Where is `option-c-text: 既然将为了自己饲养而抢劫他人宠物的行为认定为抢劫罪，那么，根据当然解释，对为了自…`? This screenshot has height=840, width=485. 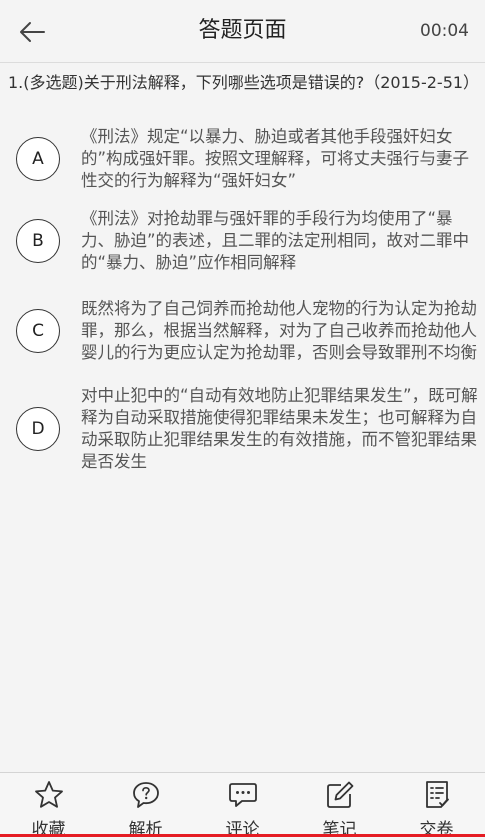 option-c-text: 既然将为了自己饲养而抢劫他人宠物的行为认定为抢劫罪，那么，根据当然解释，对为了自… is located at coordinates (281, 331).